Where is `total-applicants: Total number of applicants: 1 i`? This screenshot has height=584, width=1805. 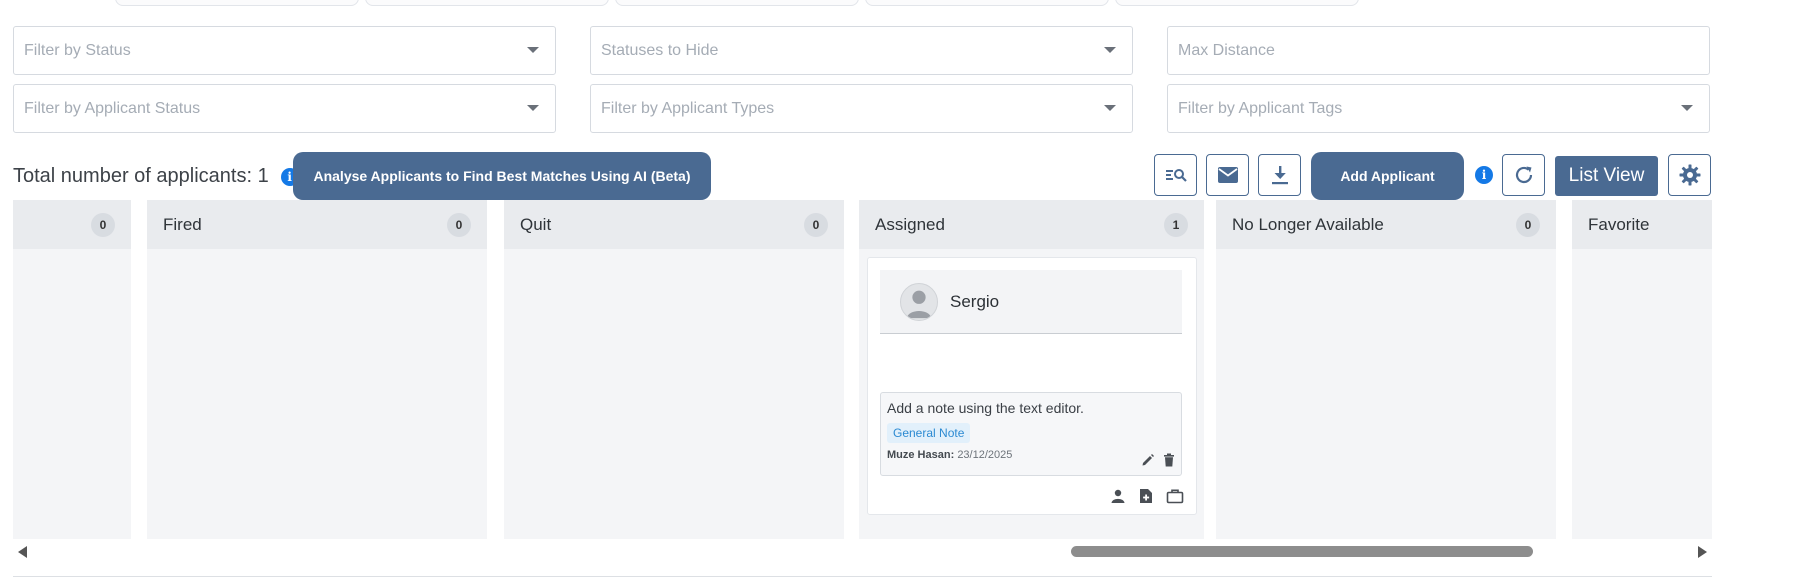
total-applicants: Total number of applicants: 1 i is located at coordinates (156, 176).